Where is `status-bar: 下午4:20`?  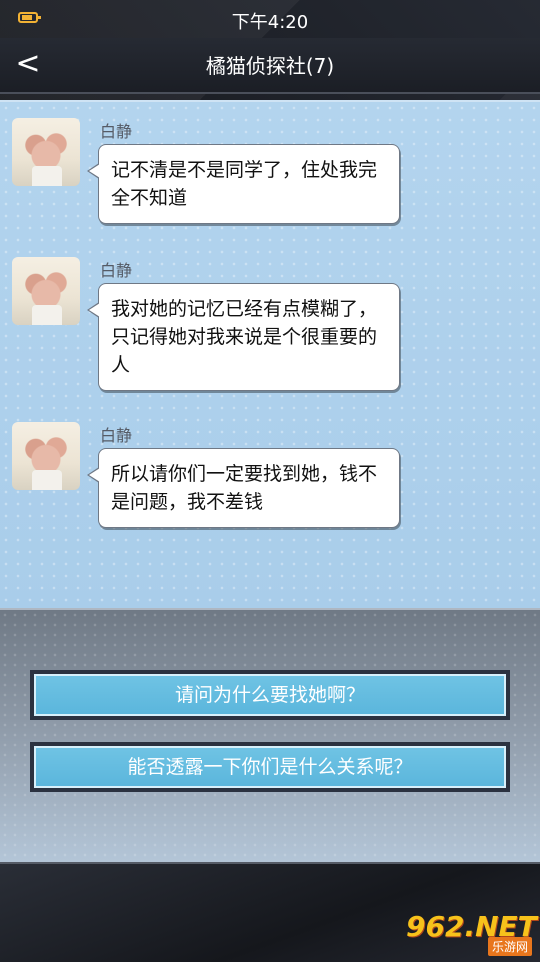 status-bar: 下午4:20 is located at coordinates (270, 19).